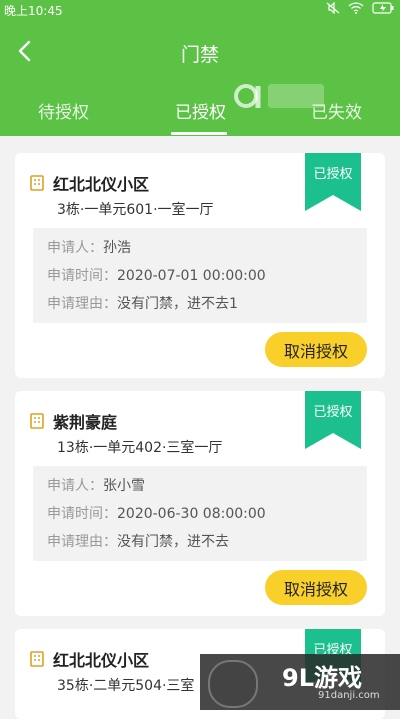  What do you see at coordinates (233, 684) in the screenshot?
I see `watermark-circle-icon` at bounding box center [233, 684].